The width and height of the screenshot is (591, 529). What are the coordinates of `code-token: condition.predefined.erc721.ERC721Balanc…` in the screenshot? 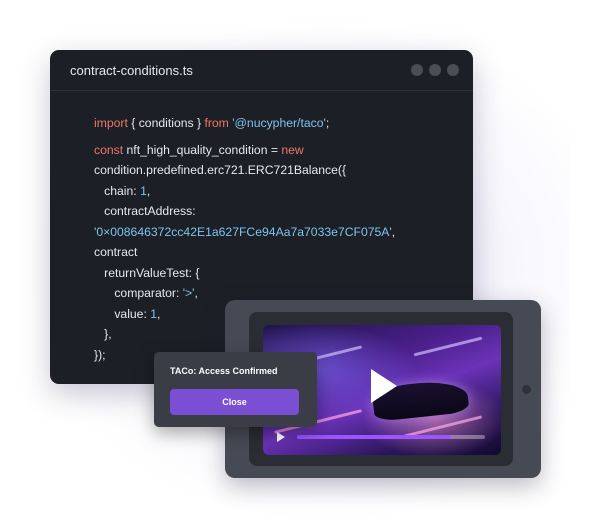 It's located at (220, 170).